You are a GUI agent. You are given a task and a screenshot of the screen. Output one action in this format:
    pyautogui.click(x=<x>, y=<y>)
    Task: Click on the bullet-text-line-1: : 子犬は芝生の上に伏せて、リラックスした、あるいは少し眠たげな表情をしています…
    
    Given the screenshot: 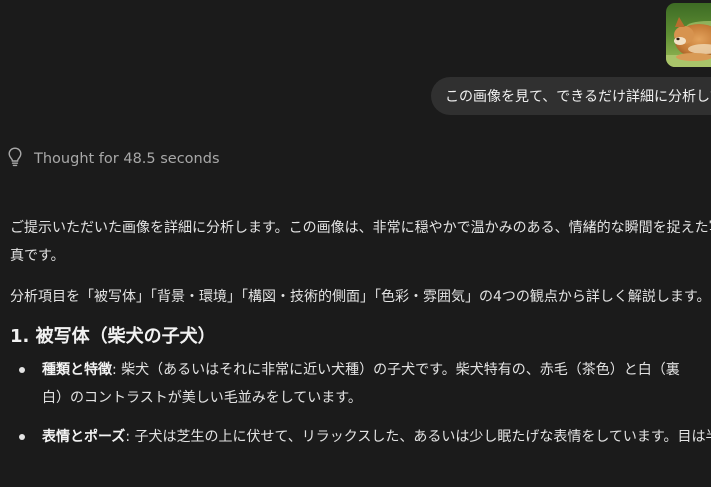 What is the action you would take?
    pyautogui.click(x=418, y=437)
    